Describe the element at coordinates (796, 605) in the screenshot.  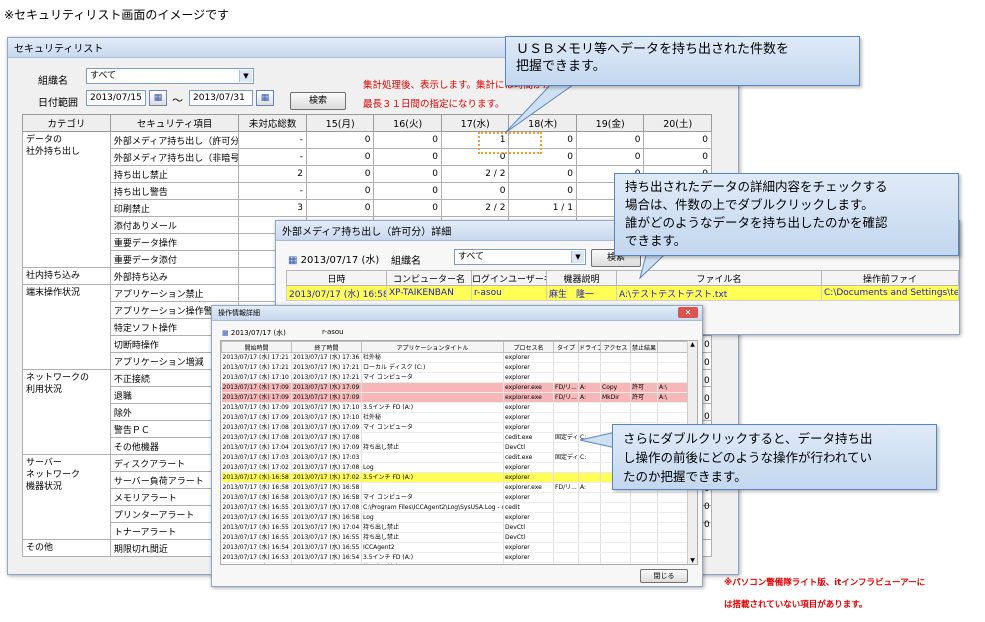
I see `footnote-2: は搭載されていない項目があります。` at that location.